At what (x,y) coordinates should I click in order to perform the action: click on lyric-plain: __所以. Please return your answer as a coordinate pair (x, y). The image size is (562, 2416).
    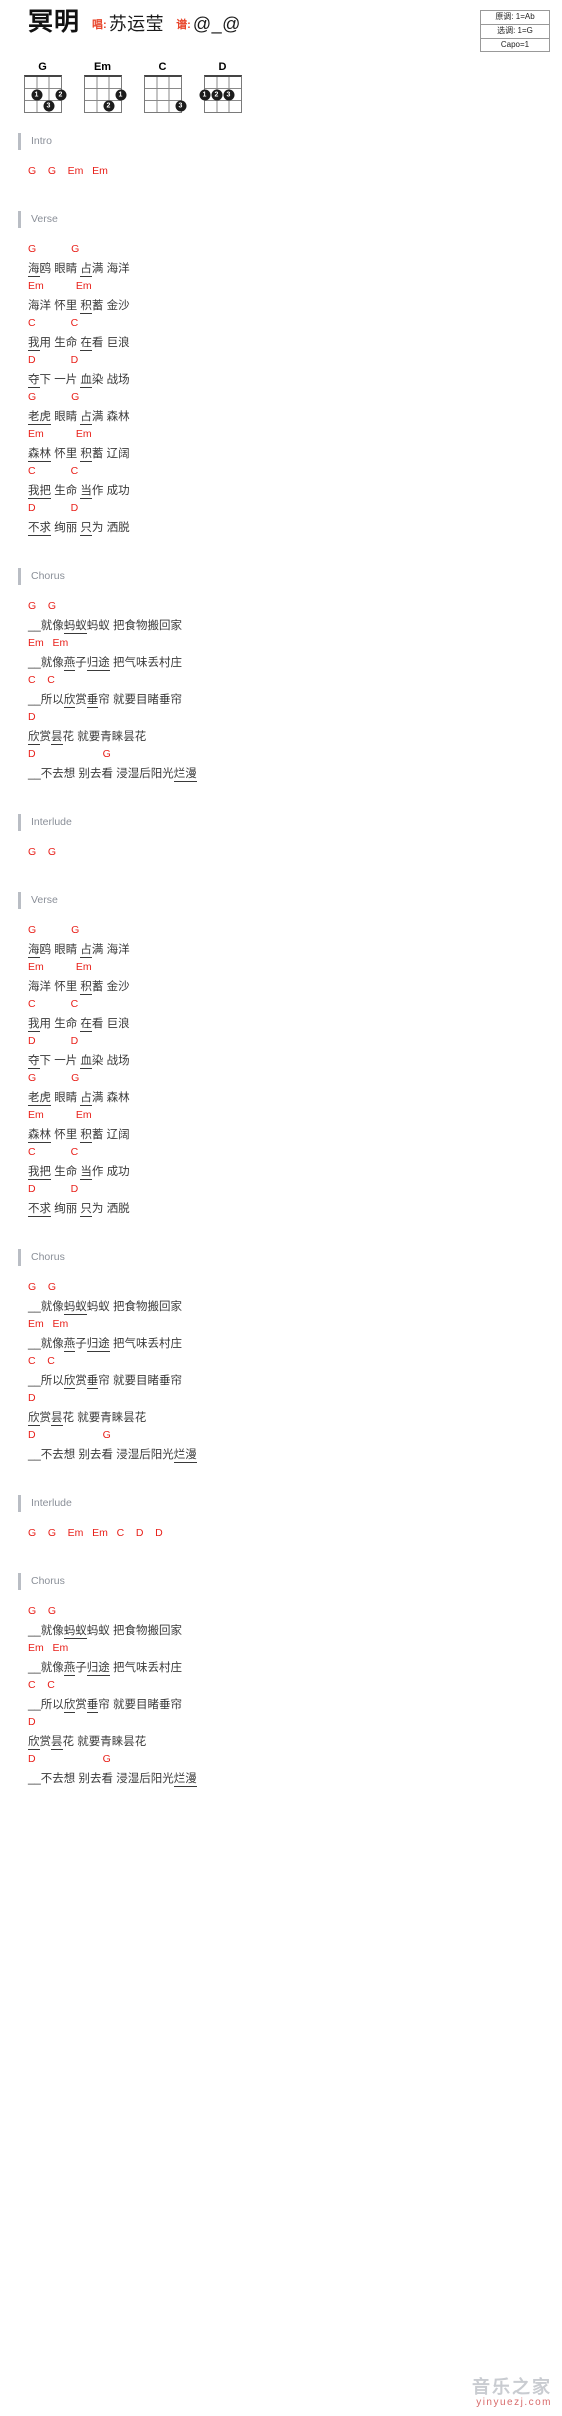
    Looking at the image, I should click on (46, 1381).